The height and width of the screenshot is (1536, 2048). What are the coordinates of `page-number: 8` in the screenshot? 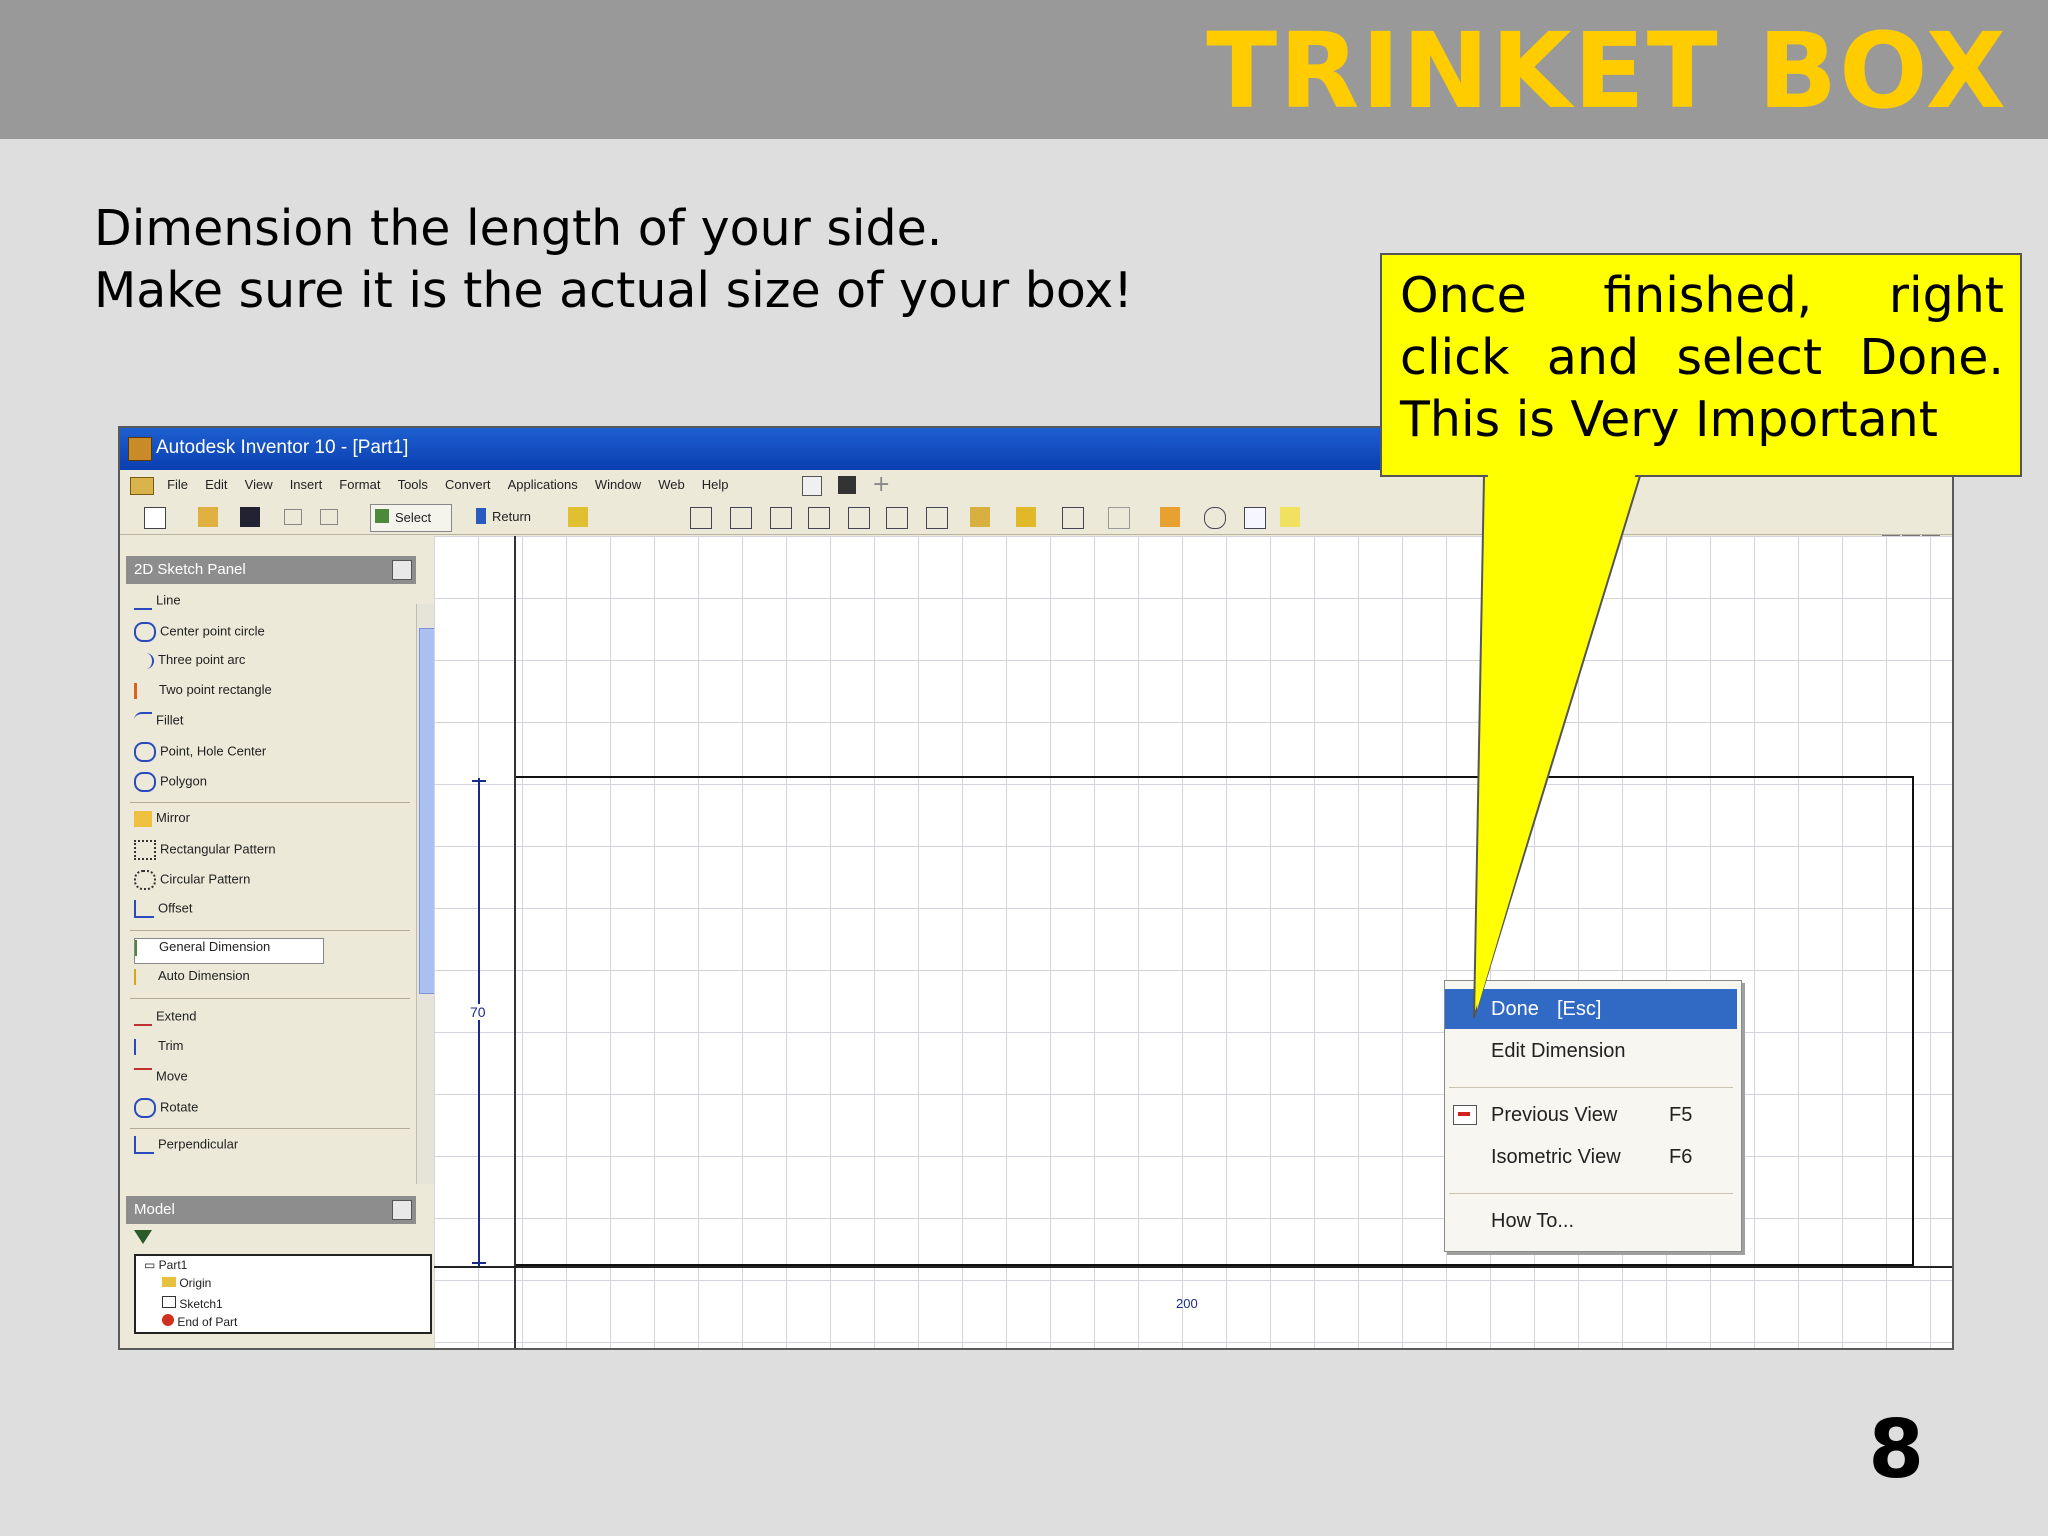 It's located at (1896, 1449).